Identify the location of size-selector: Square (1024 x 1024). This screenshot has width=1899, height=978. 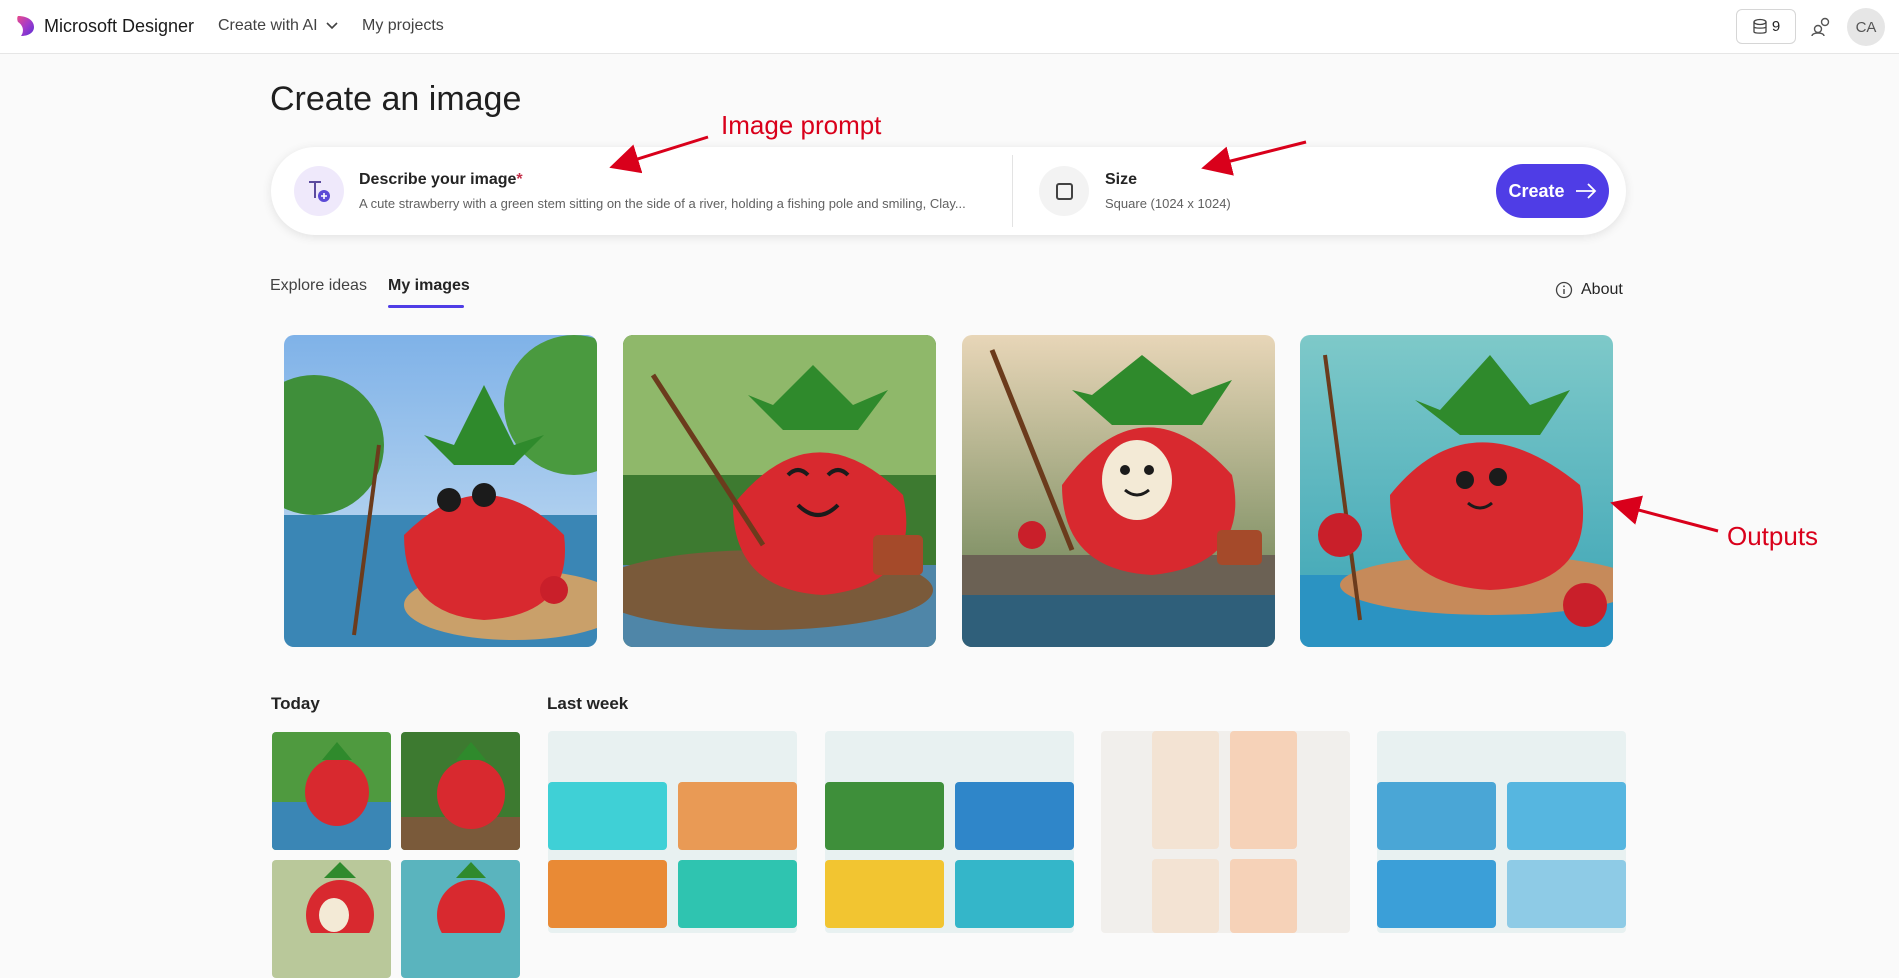
(1168, 203).